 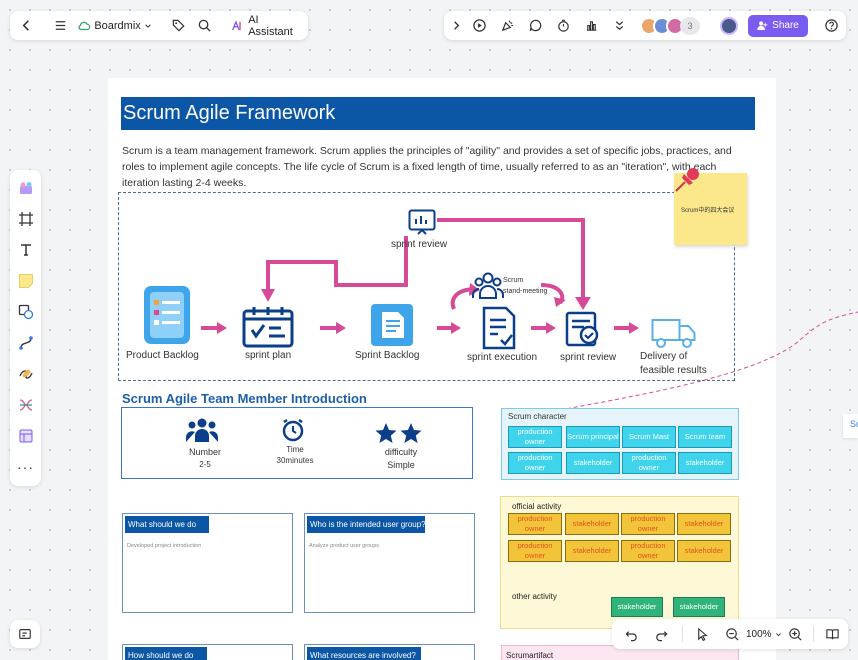 I want to click on text-tool-icon, so click(x=26, y=250).